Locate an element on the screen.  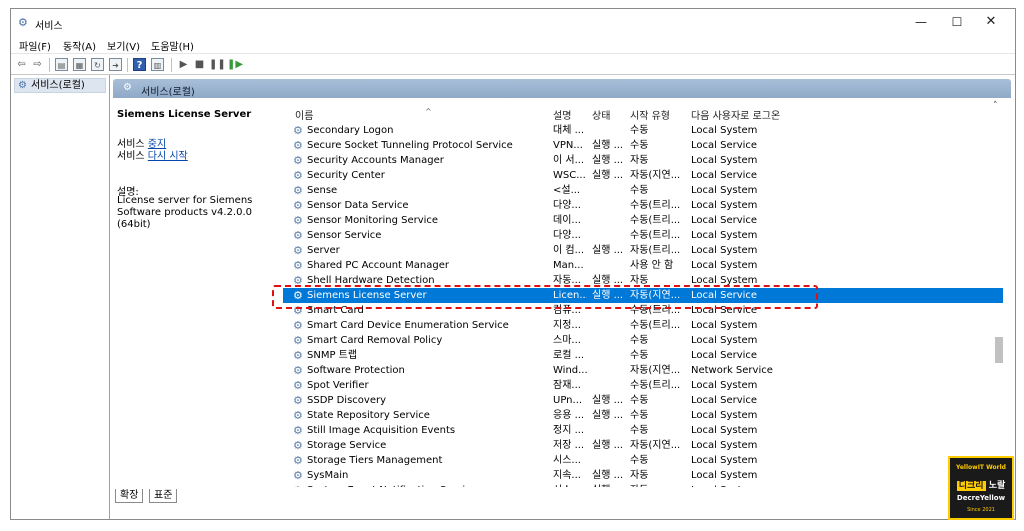
restart-service-link: 다시 시작 is located at coordinates (168, 156).